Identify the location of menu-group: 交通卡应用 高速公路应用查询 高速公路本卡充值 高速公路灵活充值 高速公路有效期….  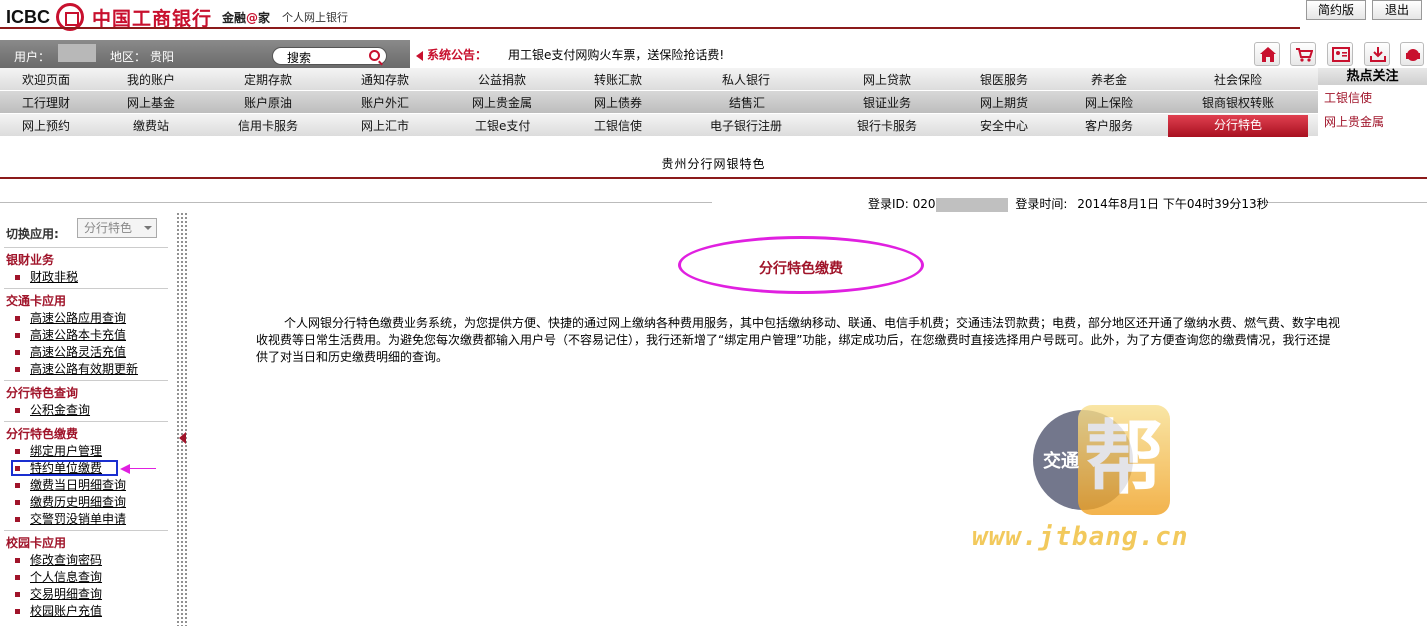
(86, 335).